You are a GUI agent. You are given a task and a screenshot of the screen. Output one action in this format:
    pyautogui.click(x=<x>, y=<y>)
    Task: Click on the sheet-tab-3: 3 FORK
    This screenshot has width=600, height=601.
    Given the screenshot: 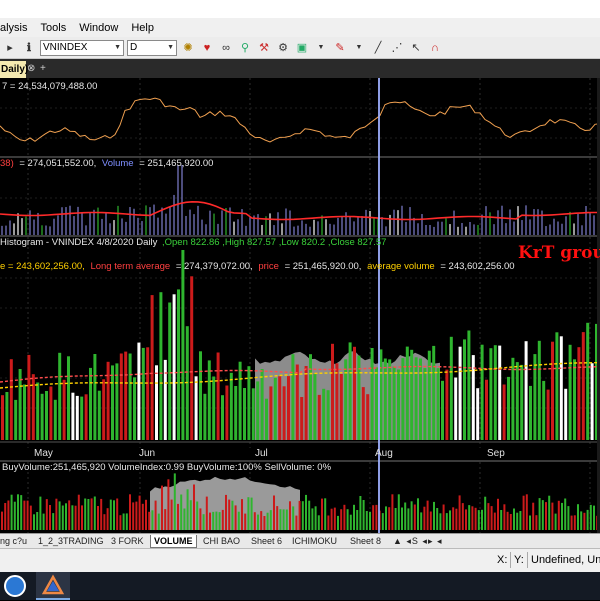 What is the action you would take?
    pyautogui.click(x=127, y=541)
    